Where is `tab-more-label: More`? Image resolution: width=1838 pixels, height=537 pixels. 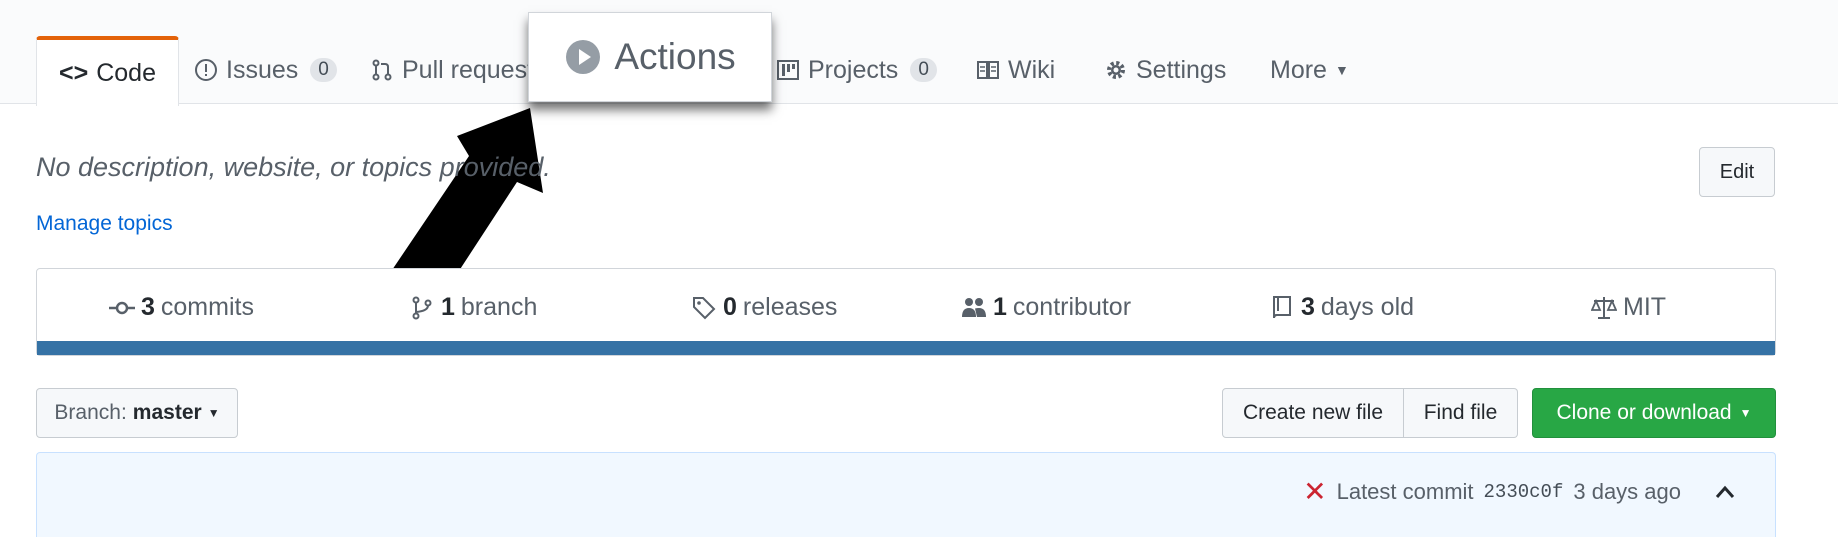
tab-more-label: More is located at coordinates (1298, 69).